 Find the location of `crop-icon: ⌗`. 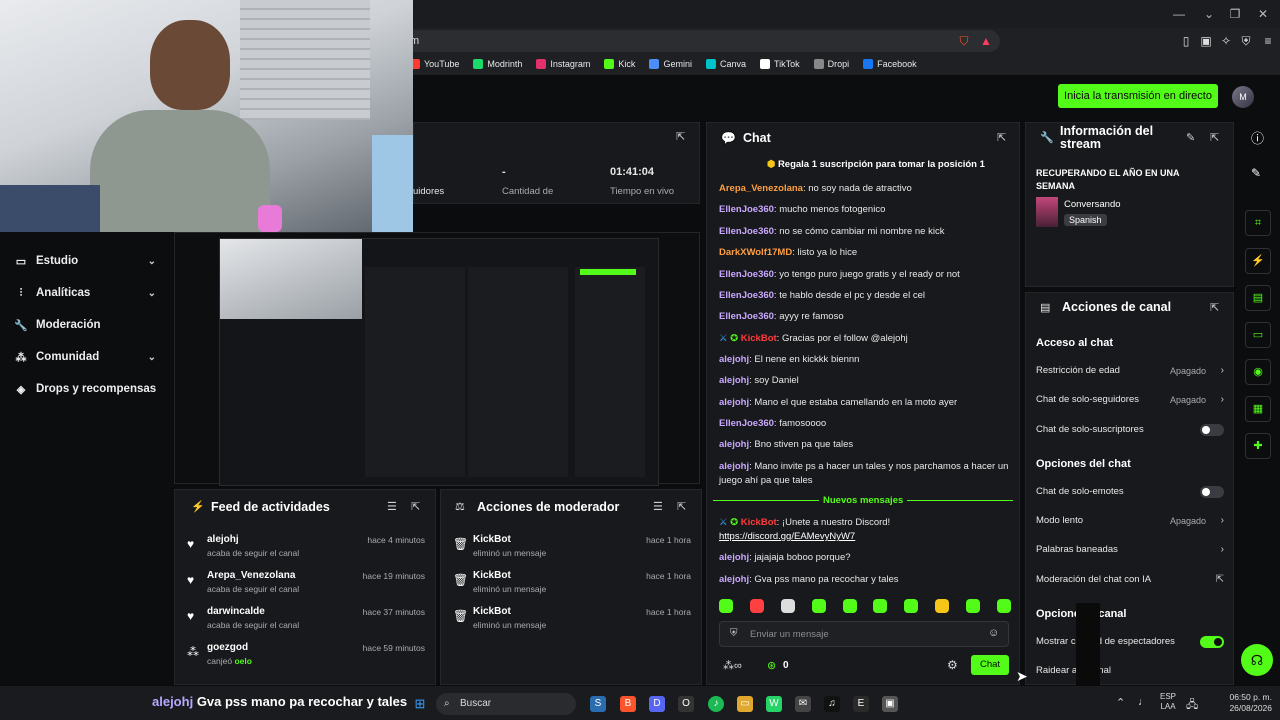

crop-icon: ⌗ is located at coordinates (1258, 223).